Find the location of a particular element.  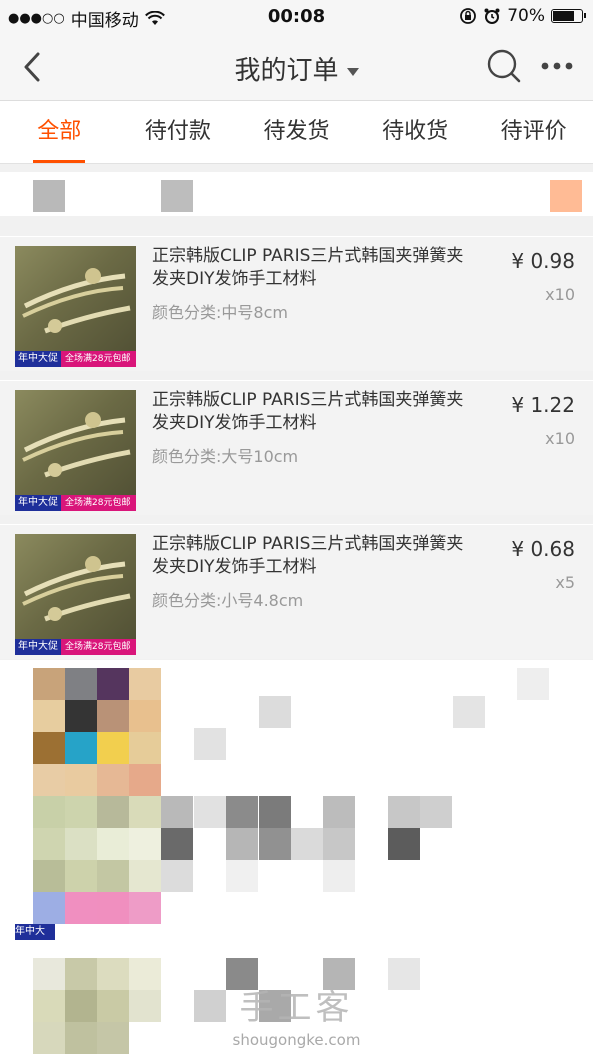

tab-pending-receipt: 待收货 is located at coordinates (415, 132).